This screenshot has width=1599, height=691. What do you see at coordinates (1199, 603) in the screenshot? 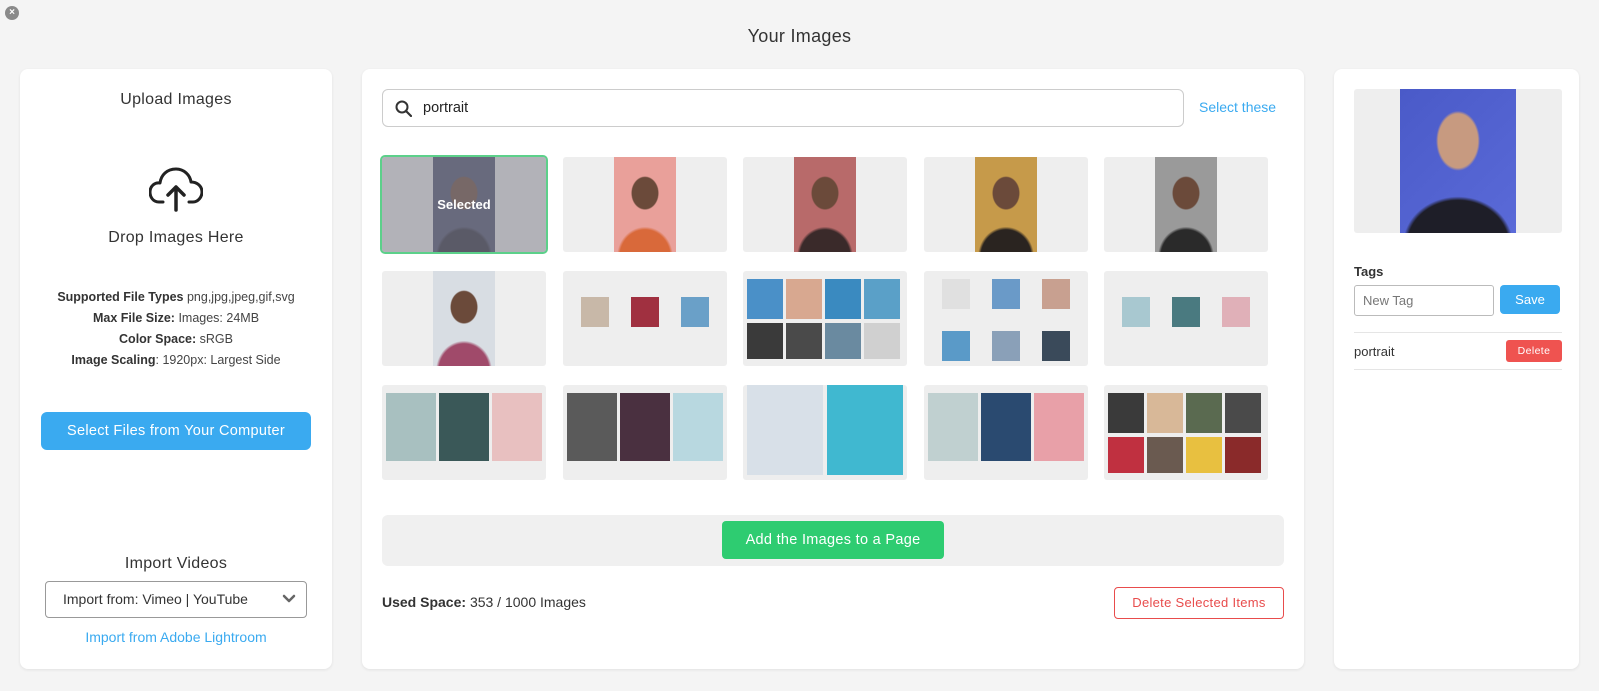
I see `delete-selected-button: Delete Selected Items` at bounding box center [1199, 603].